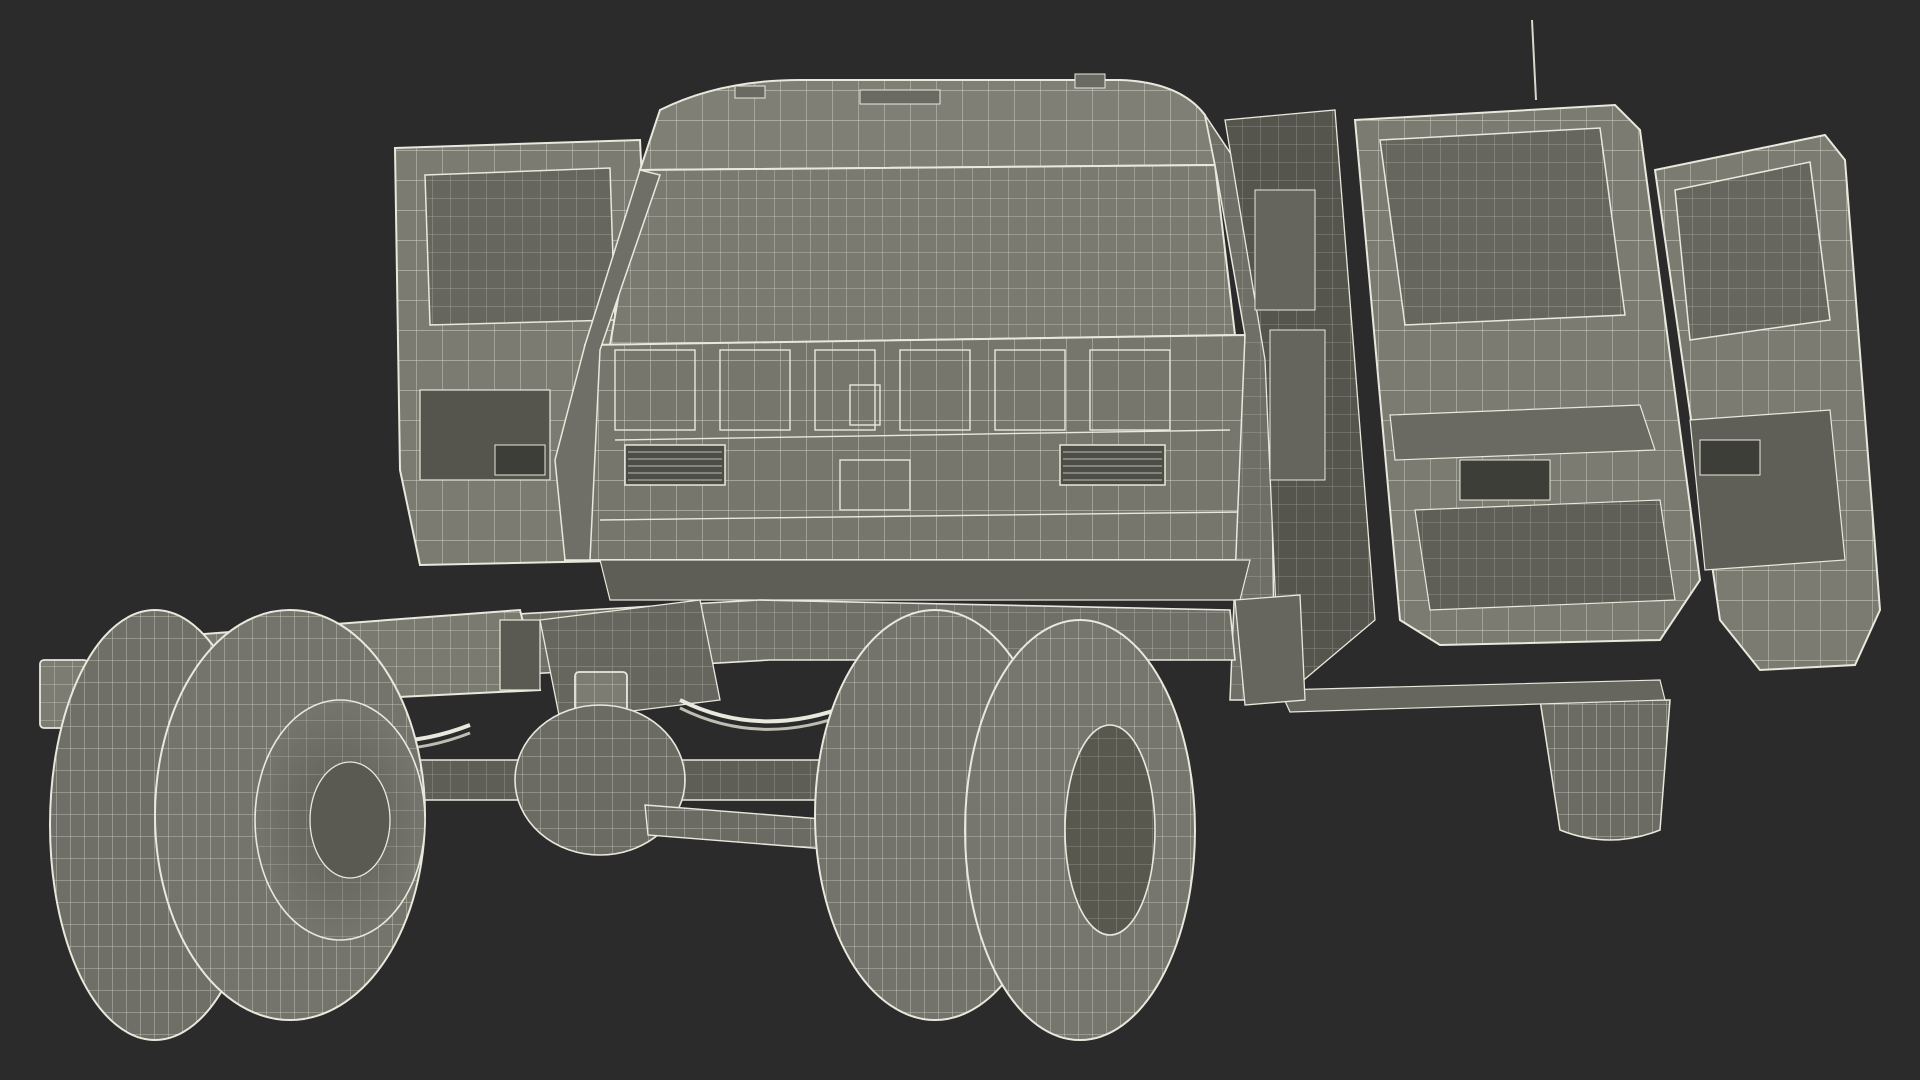 The image size is (1920, 1080). What do you see at coordinates (290, 815) in the screenshot?
I see `left-inner-rear-wheel` at bounding box center [290, 815].